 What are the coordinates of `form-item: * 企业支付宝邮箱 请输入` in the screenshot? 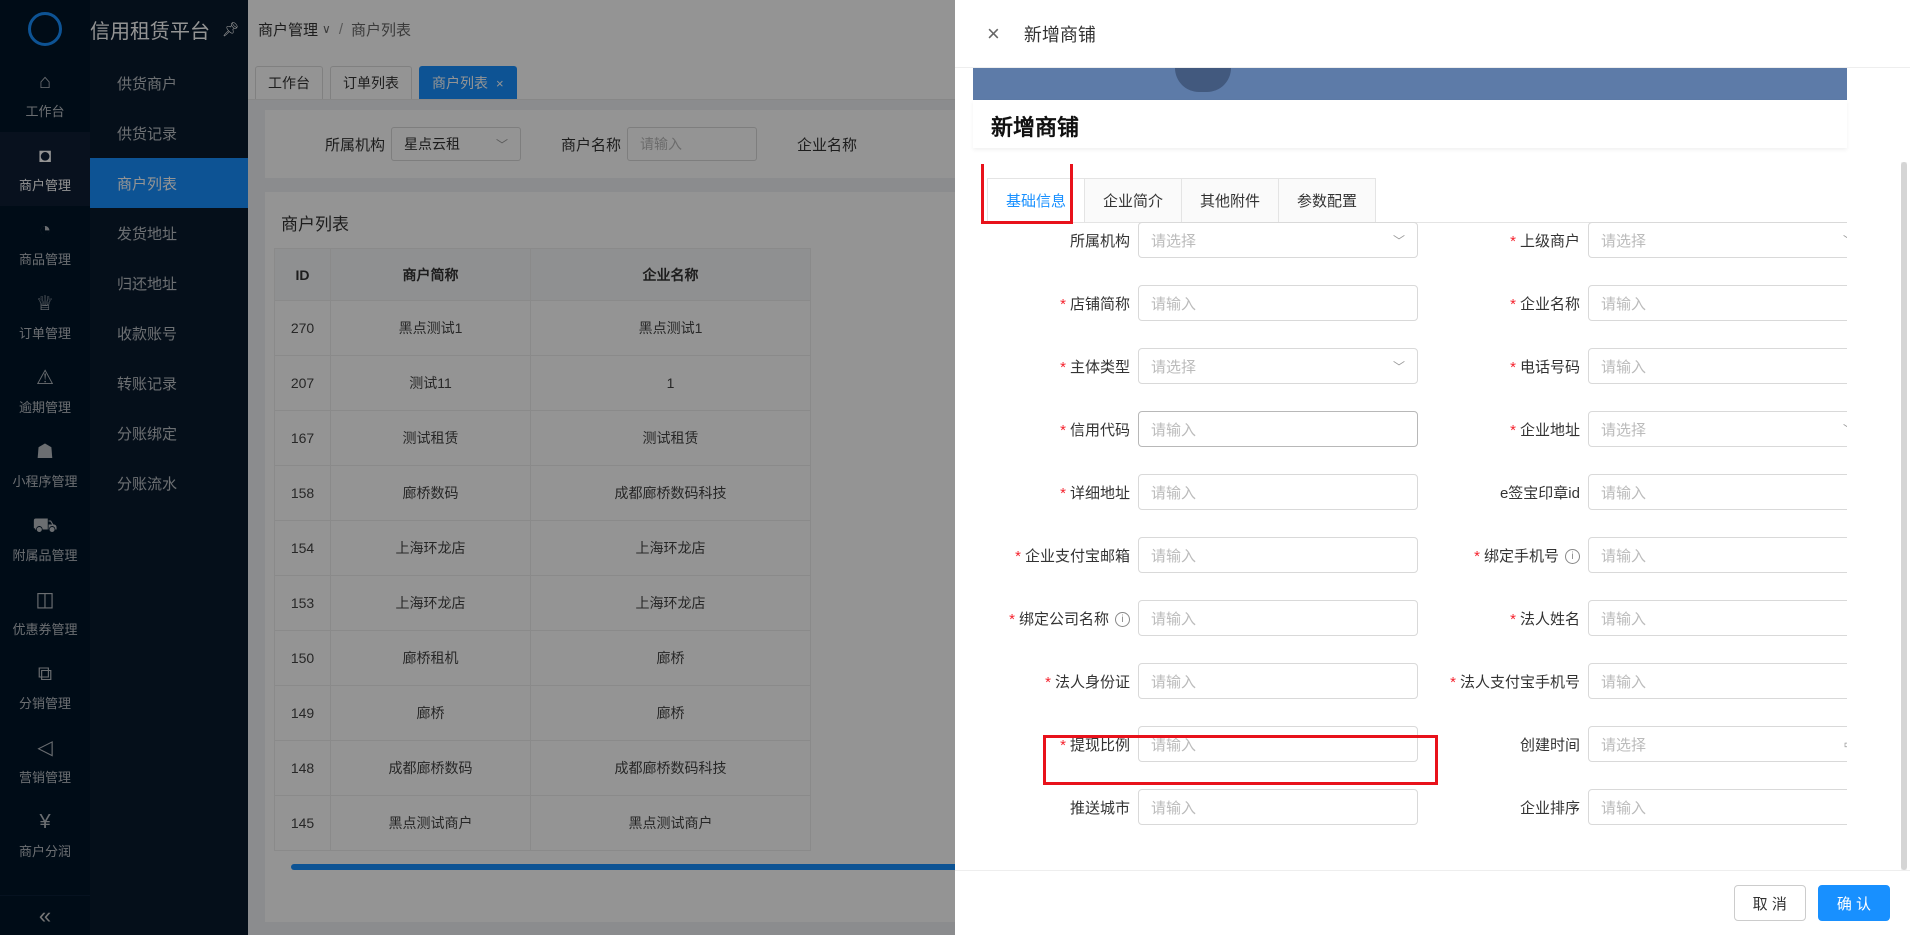 It's located at (1195, 555).